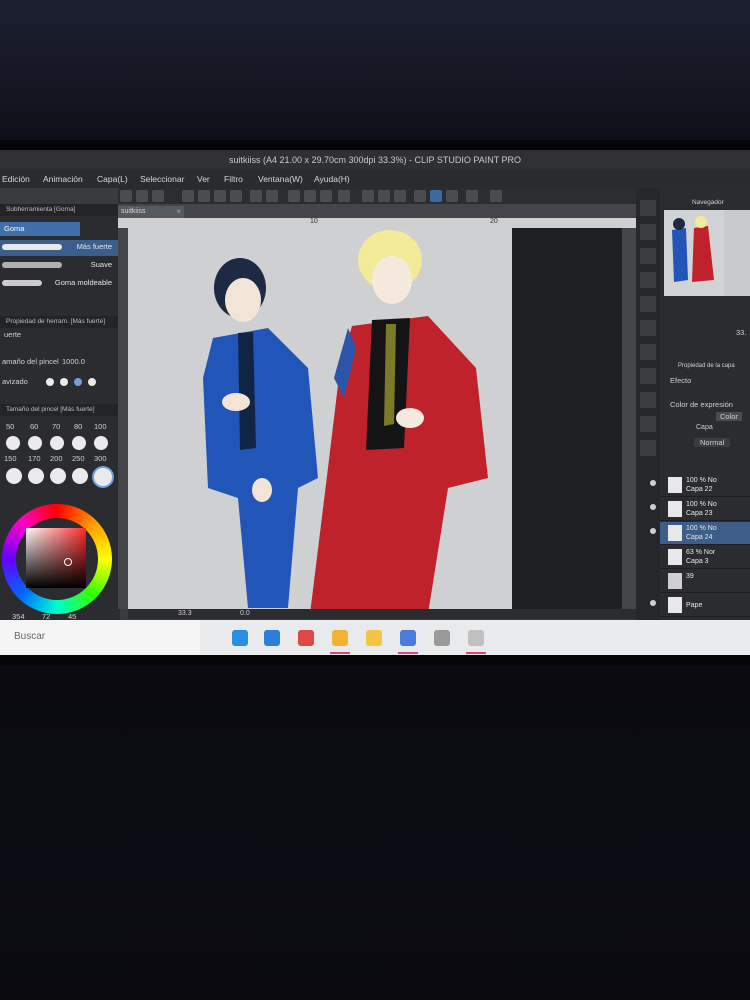 This screenshot has height=1000, width=750. Describe the element at coordinates (203, 179) in the screenshot. I see `menu-ver: Ver` at that location.